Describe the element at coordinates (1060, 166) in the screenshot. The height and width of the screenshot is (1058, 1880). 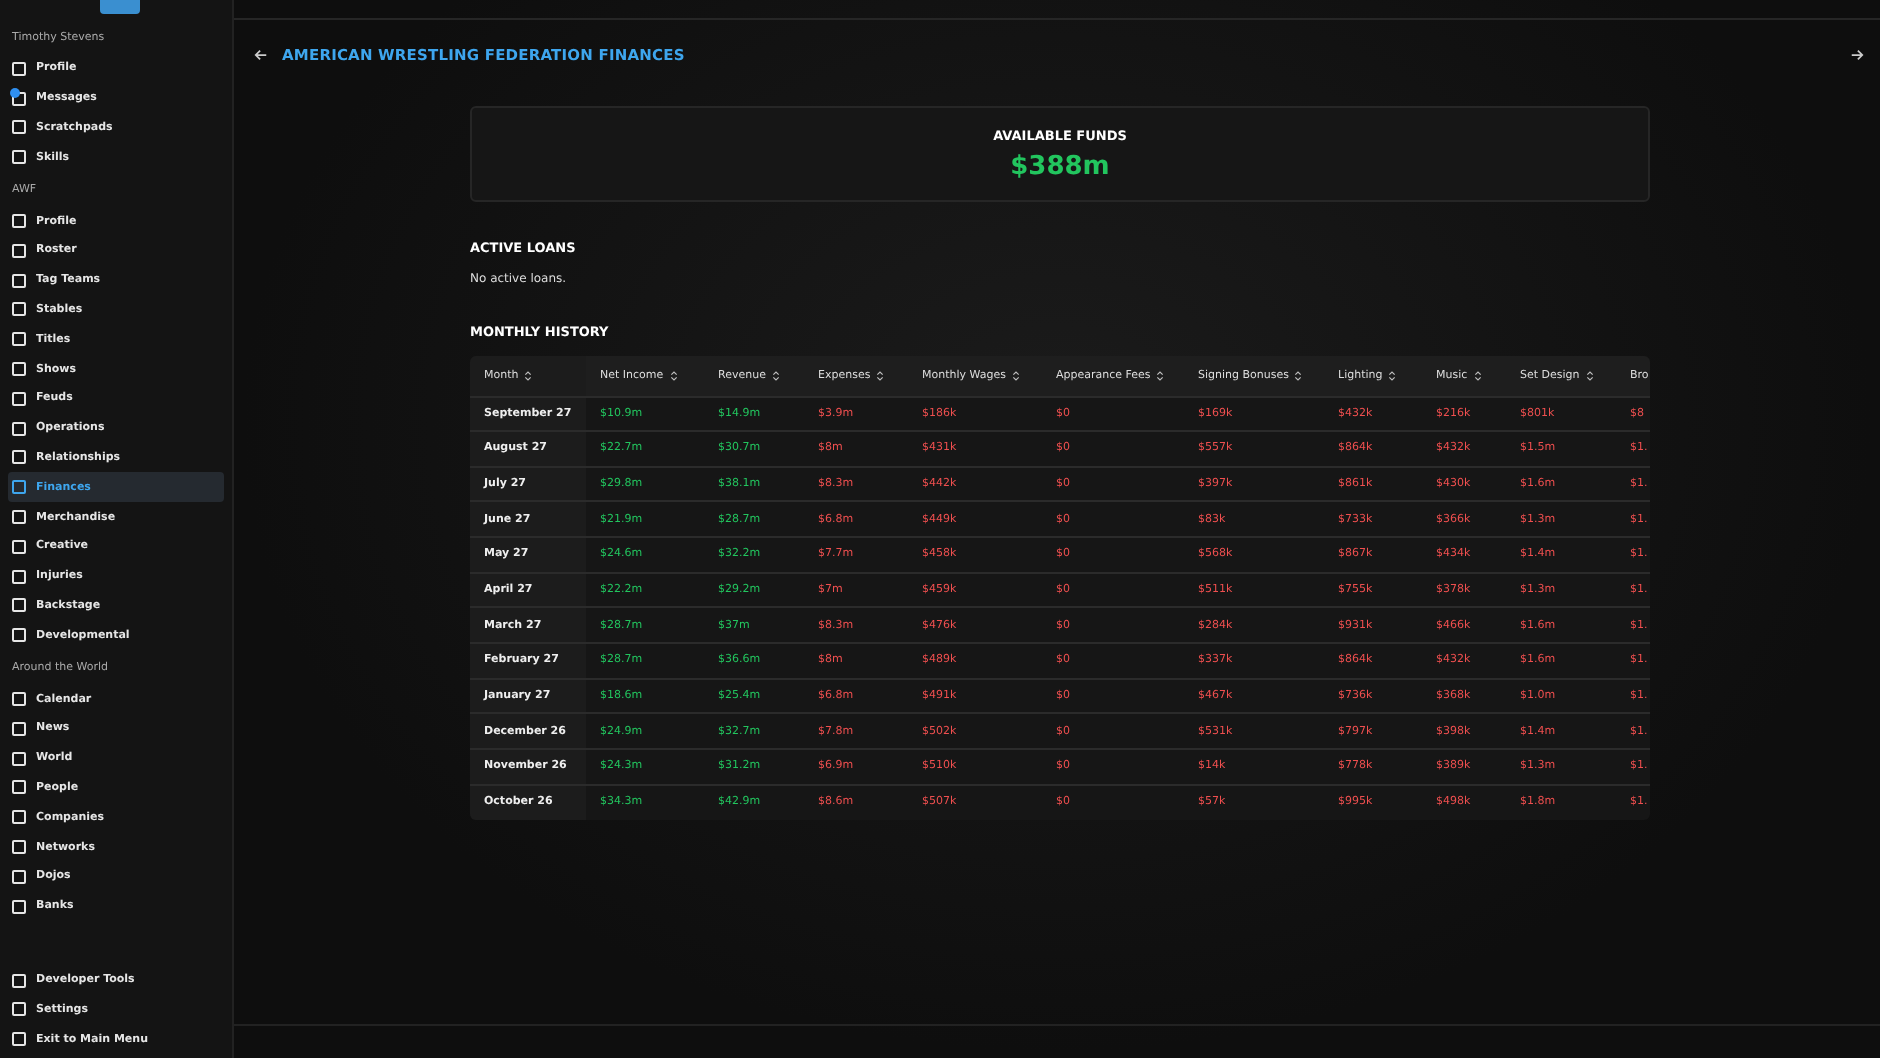
I see `funds-amount: $388m` at that location.